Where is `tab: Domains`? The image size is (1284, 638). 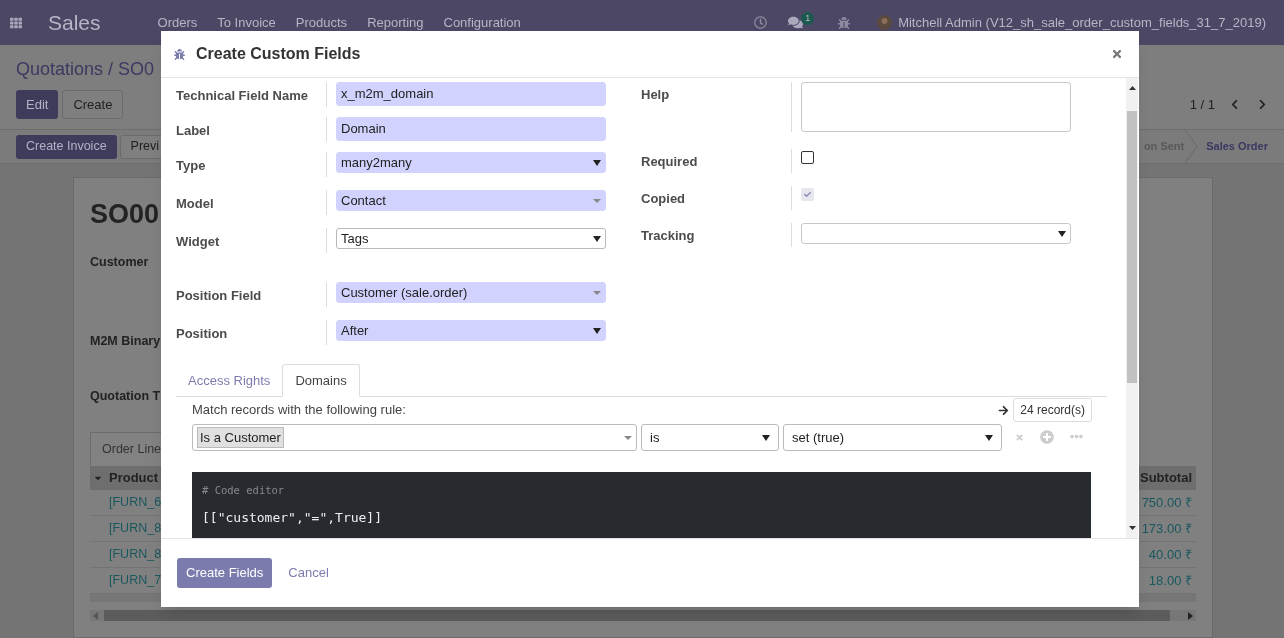 tab: Domains is located at coordinates (321, 380).